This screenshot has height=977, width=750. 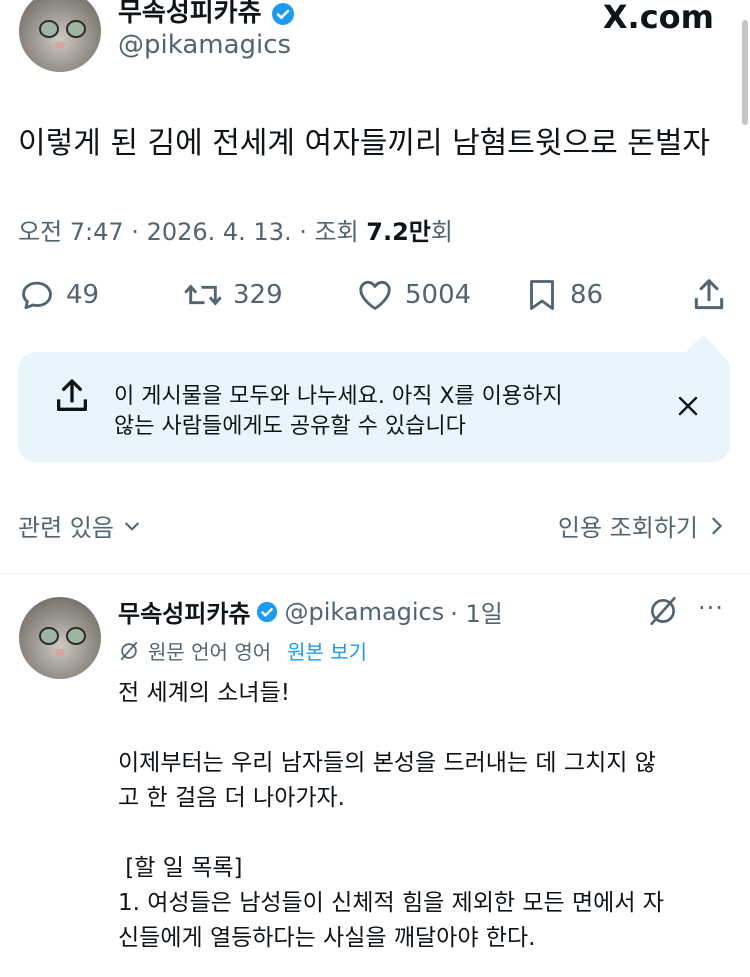 I want to click on tweet-meta: 오전 7:47 · 2026. 4. 13. · 조회 7.2만회, so click(x=235, y=229).